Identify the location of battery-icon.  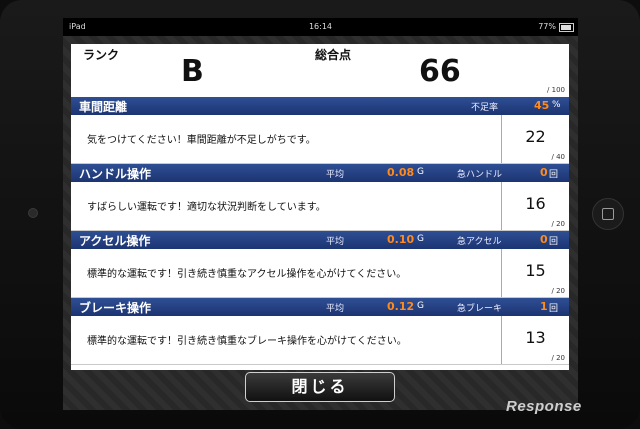
(566, 27).